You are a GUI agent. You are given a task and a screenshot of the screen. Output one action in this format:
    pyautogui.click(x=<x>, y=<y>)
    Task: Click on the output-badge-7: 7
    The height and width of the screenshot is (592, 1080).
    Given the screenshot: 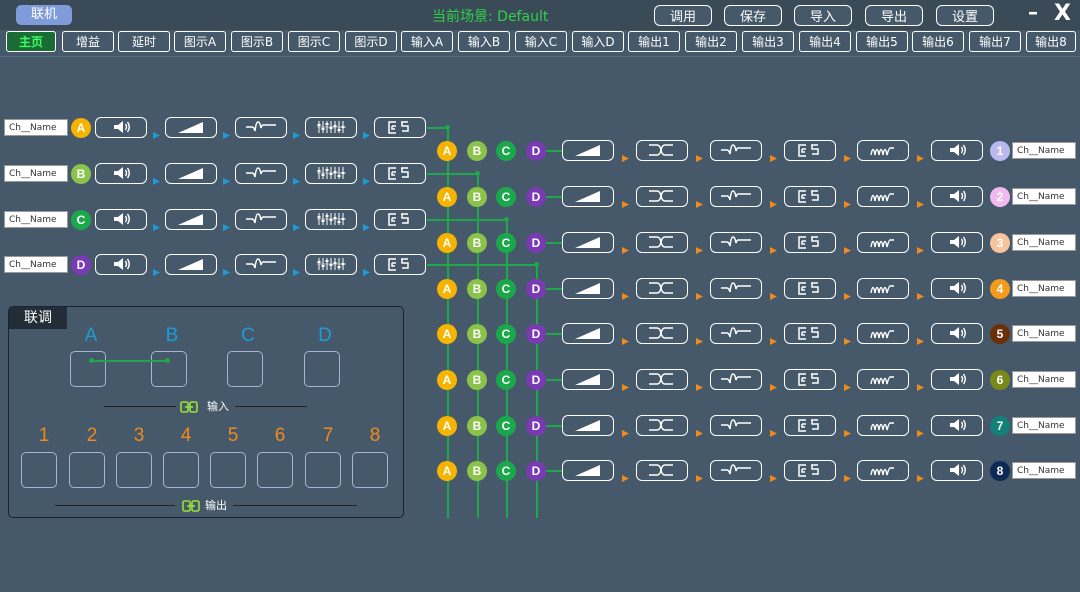 What is the action you would take?
    pyautogui.click(x=1000, y=426)
    